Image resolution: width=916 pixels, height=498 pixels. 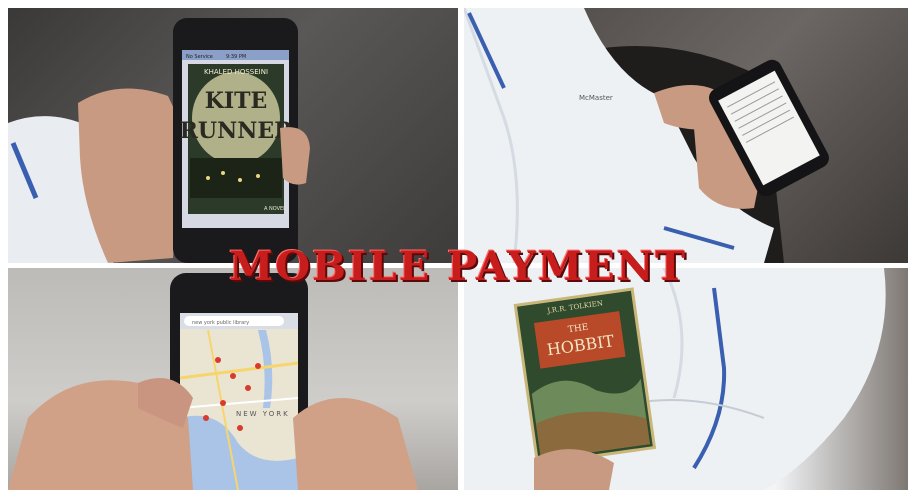 I want to click on fingers, so click(x=295, y=156).